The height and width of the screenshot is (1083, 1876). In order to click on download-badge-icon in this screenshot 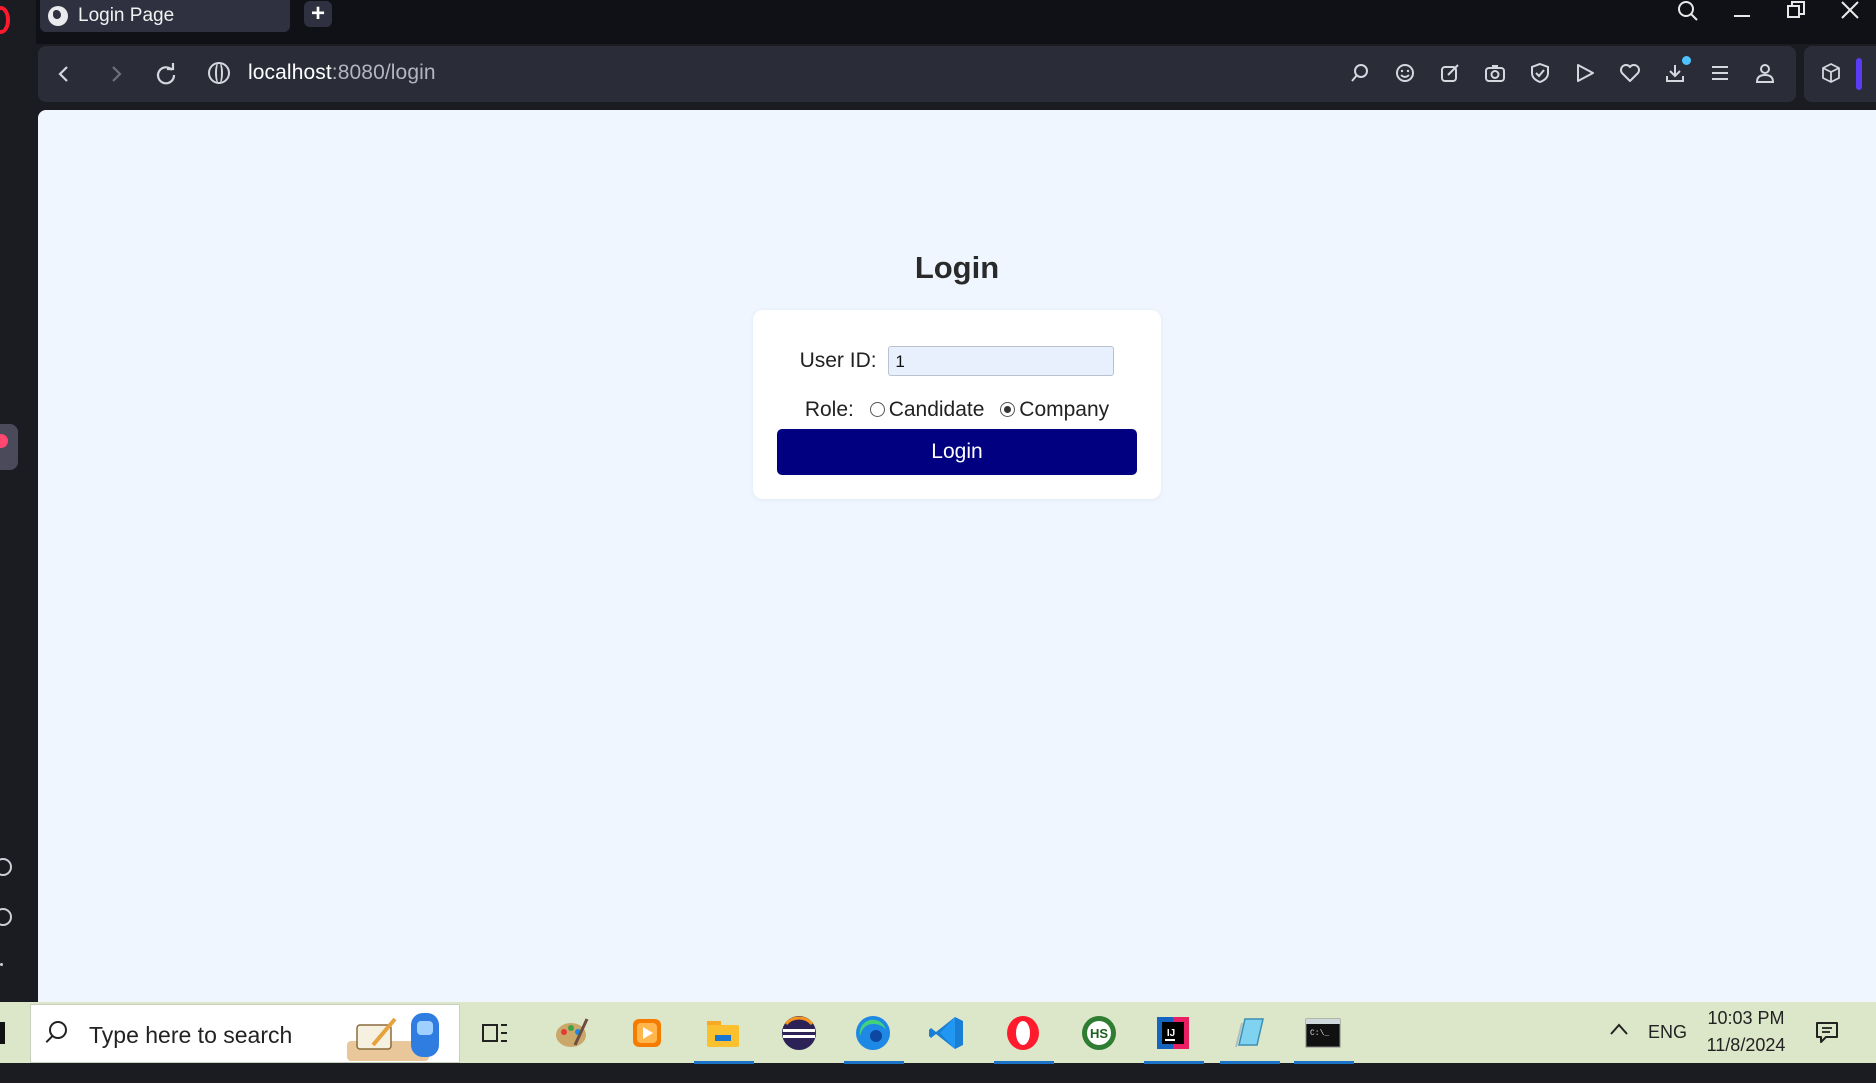, I will do `click(1686, 60)`.